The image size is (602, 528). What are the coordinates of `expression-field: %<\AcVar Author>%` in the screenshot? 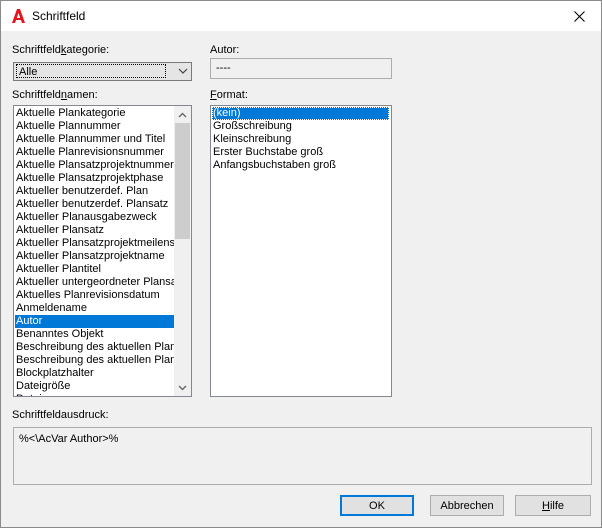 It's located at (302, 456).